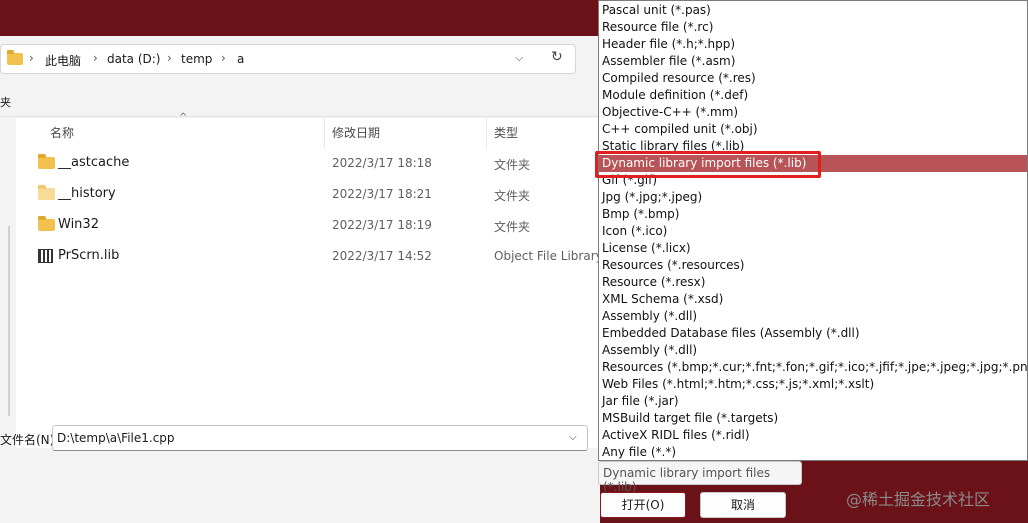 Image resolution: width=1028 pixels, height=523 pixels. What do you see at coordinates (183, 117) in the screenshot?
I see `sort-ascending-icon: ^` at bounding box center [183, 117].